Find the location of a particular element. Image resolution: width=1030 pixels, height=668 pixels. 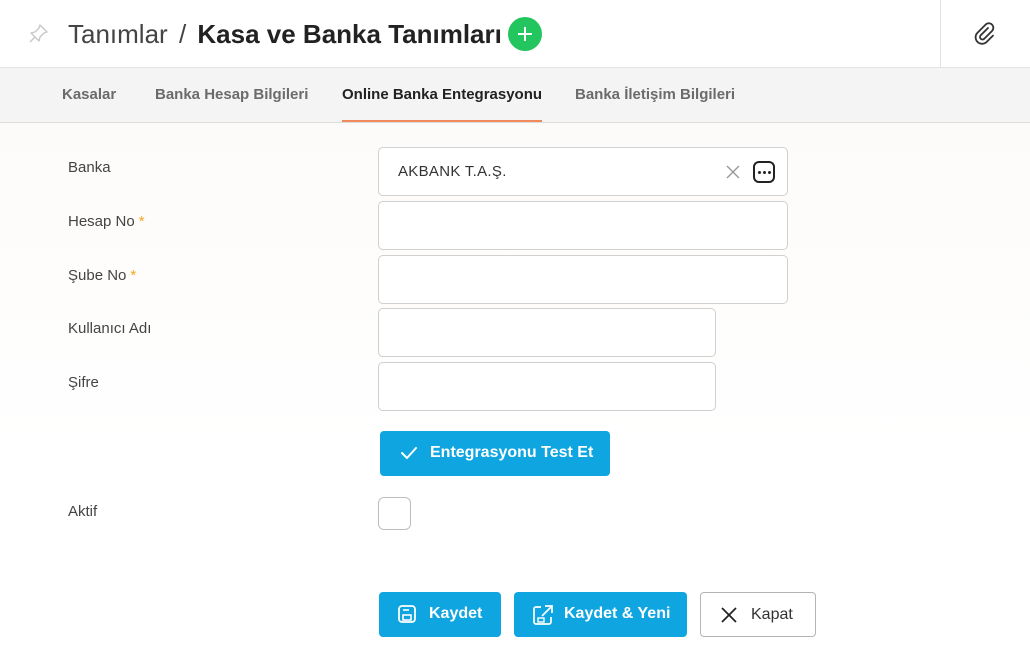

aktif-checkbox is located at coordinates (394, 513).